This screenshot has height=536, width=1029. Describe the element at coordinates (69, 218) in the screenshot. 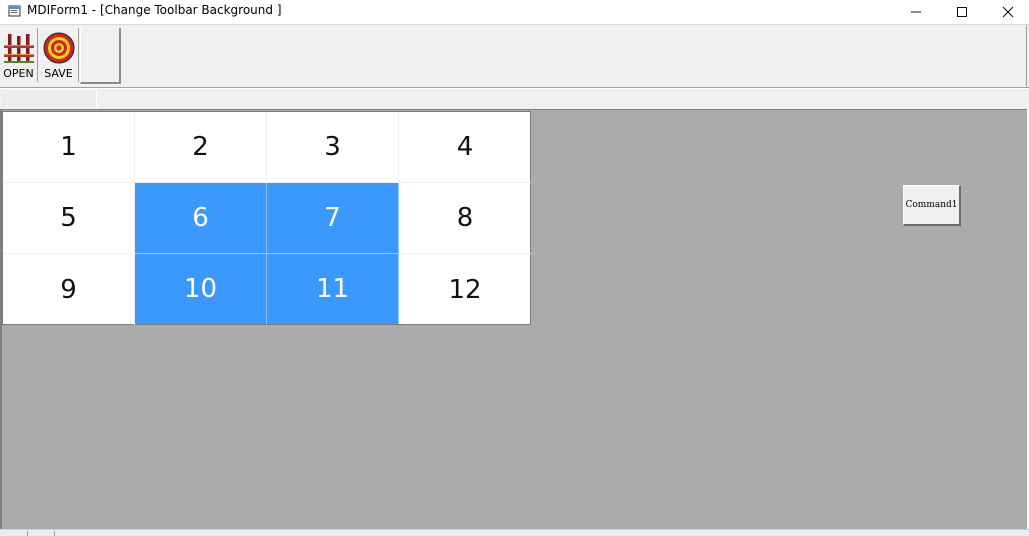

I see `grid-cell: 5` at that location.